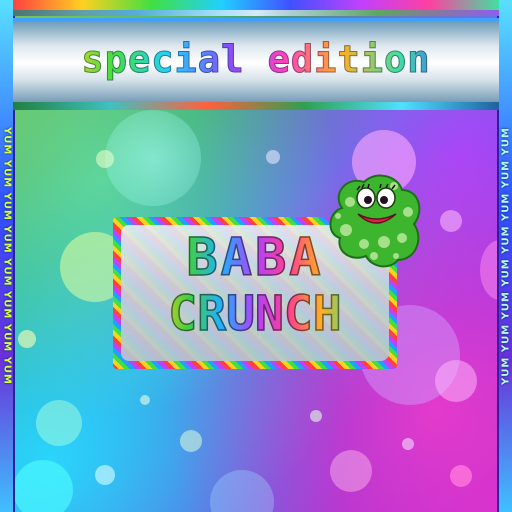 The width and height of the screenshot is (512, 512). Describe the element at coordinates (255, 314) in the screenshot. I see `logo-line-crunch: CRUNCH` at that location.